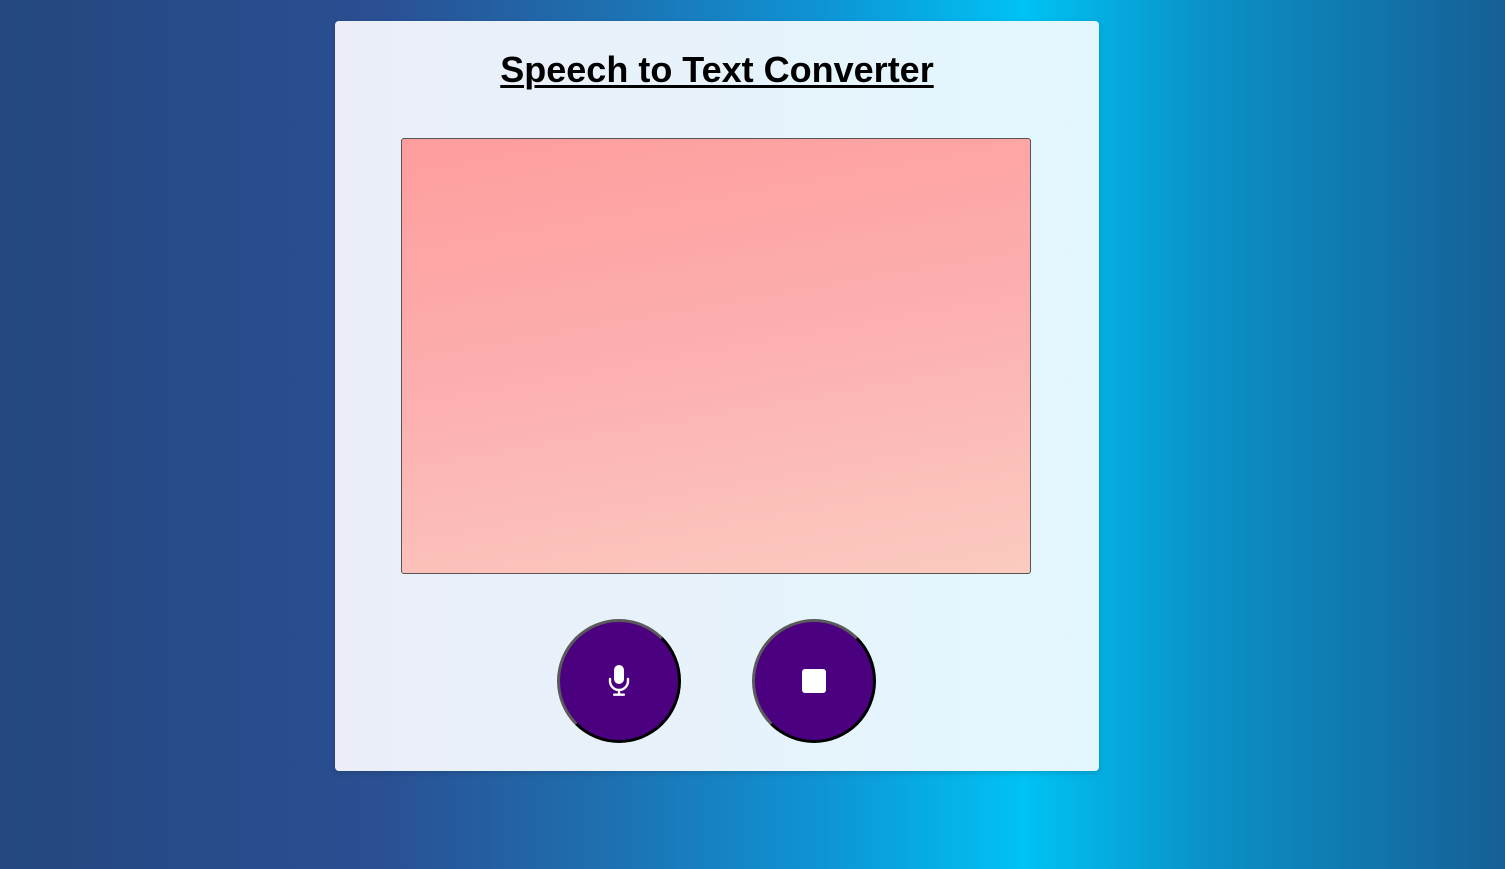  Describe the element at coordinates (717, 69) in the screenshot. I see `page-title: Speech to Text Converter` at that location.